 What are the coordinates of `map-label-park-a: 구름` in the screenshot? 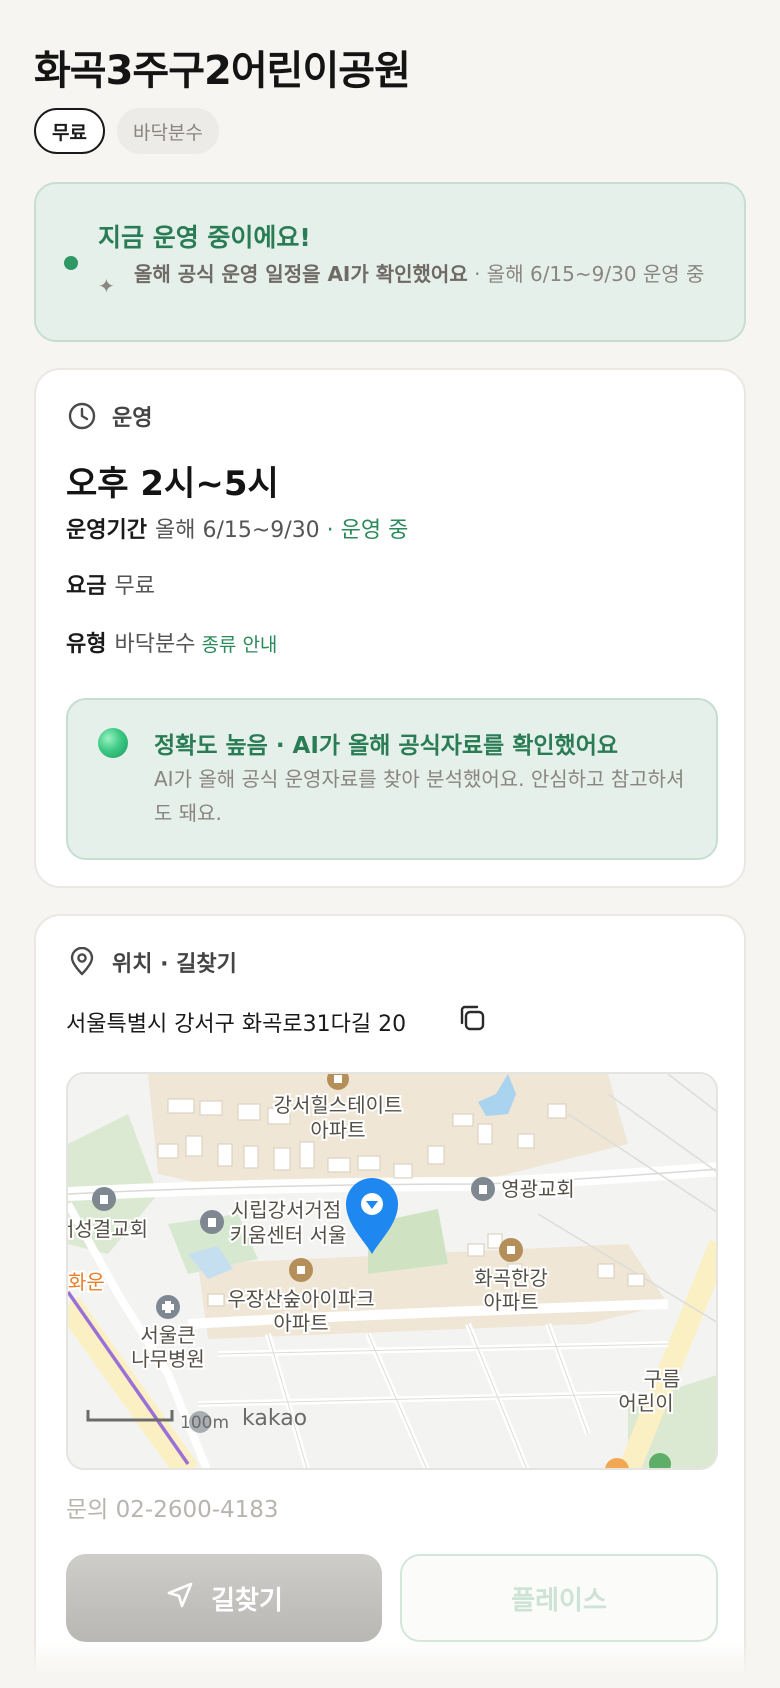 It's located at (662, 1379).